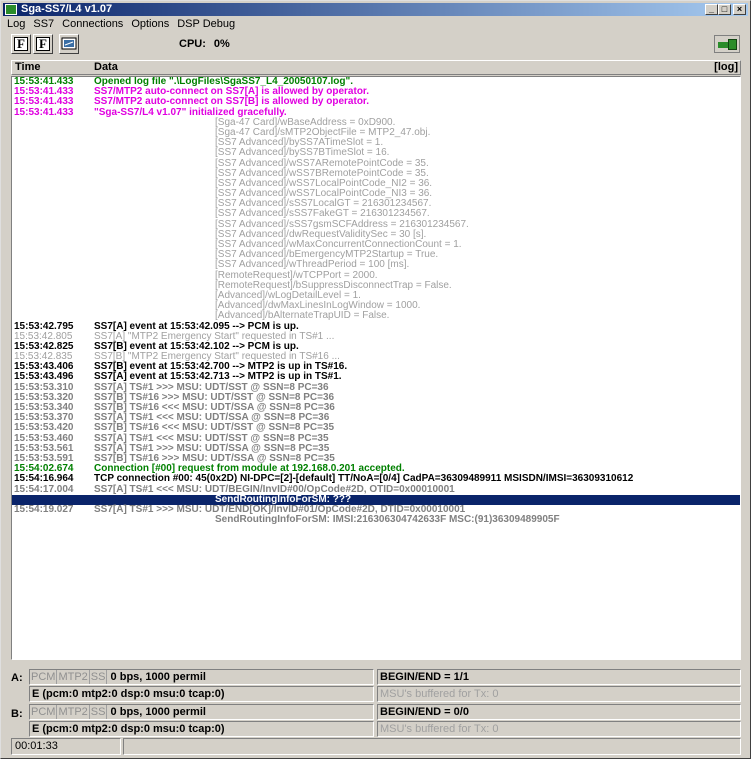 This screenshot has width=751, height=759. I want to click on elapsed-time: 00:01:33, so click(66, 746).